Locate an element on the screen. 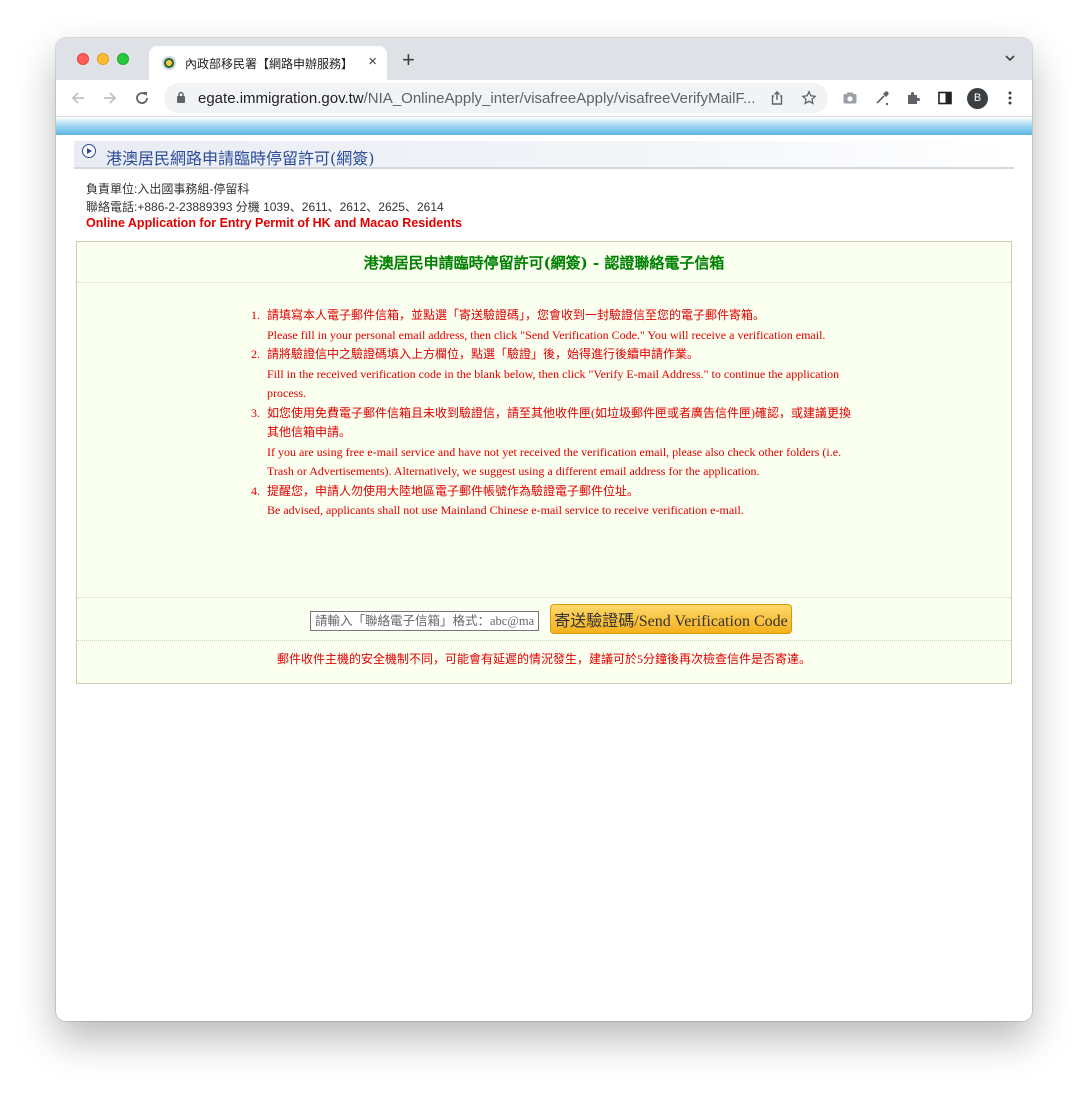 The width and height of the screenshot is (1088, 1096). camera-icon is located at coordinates (850, 98).